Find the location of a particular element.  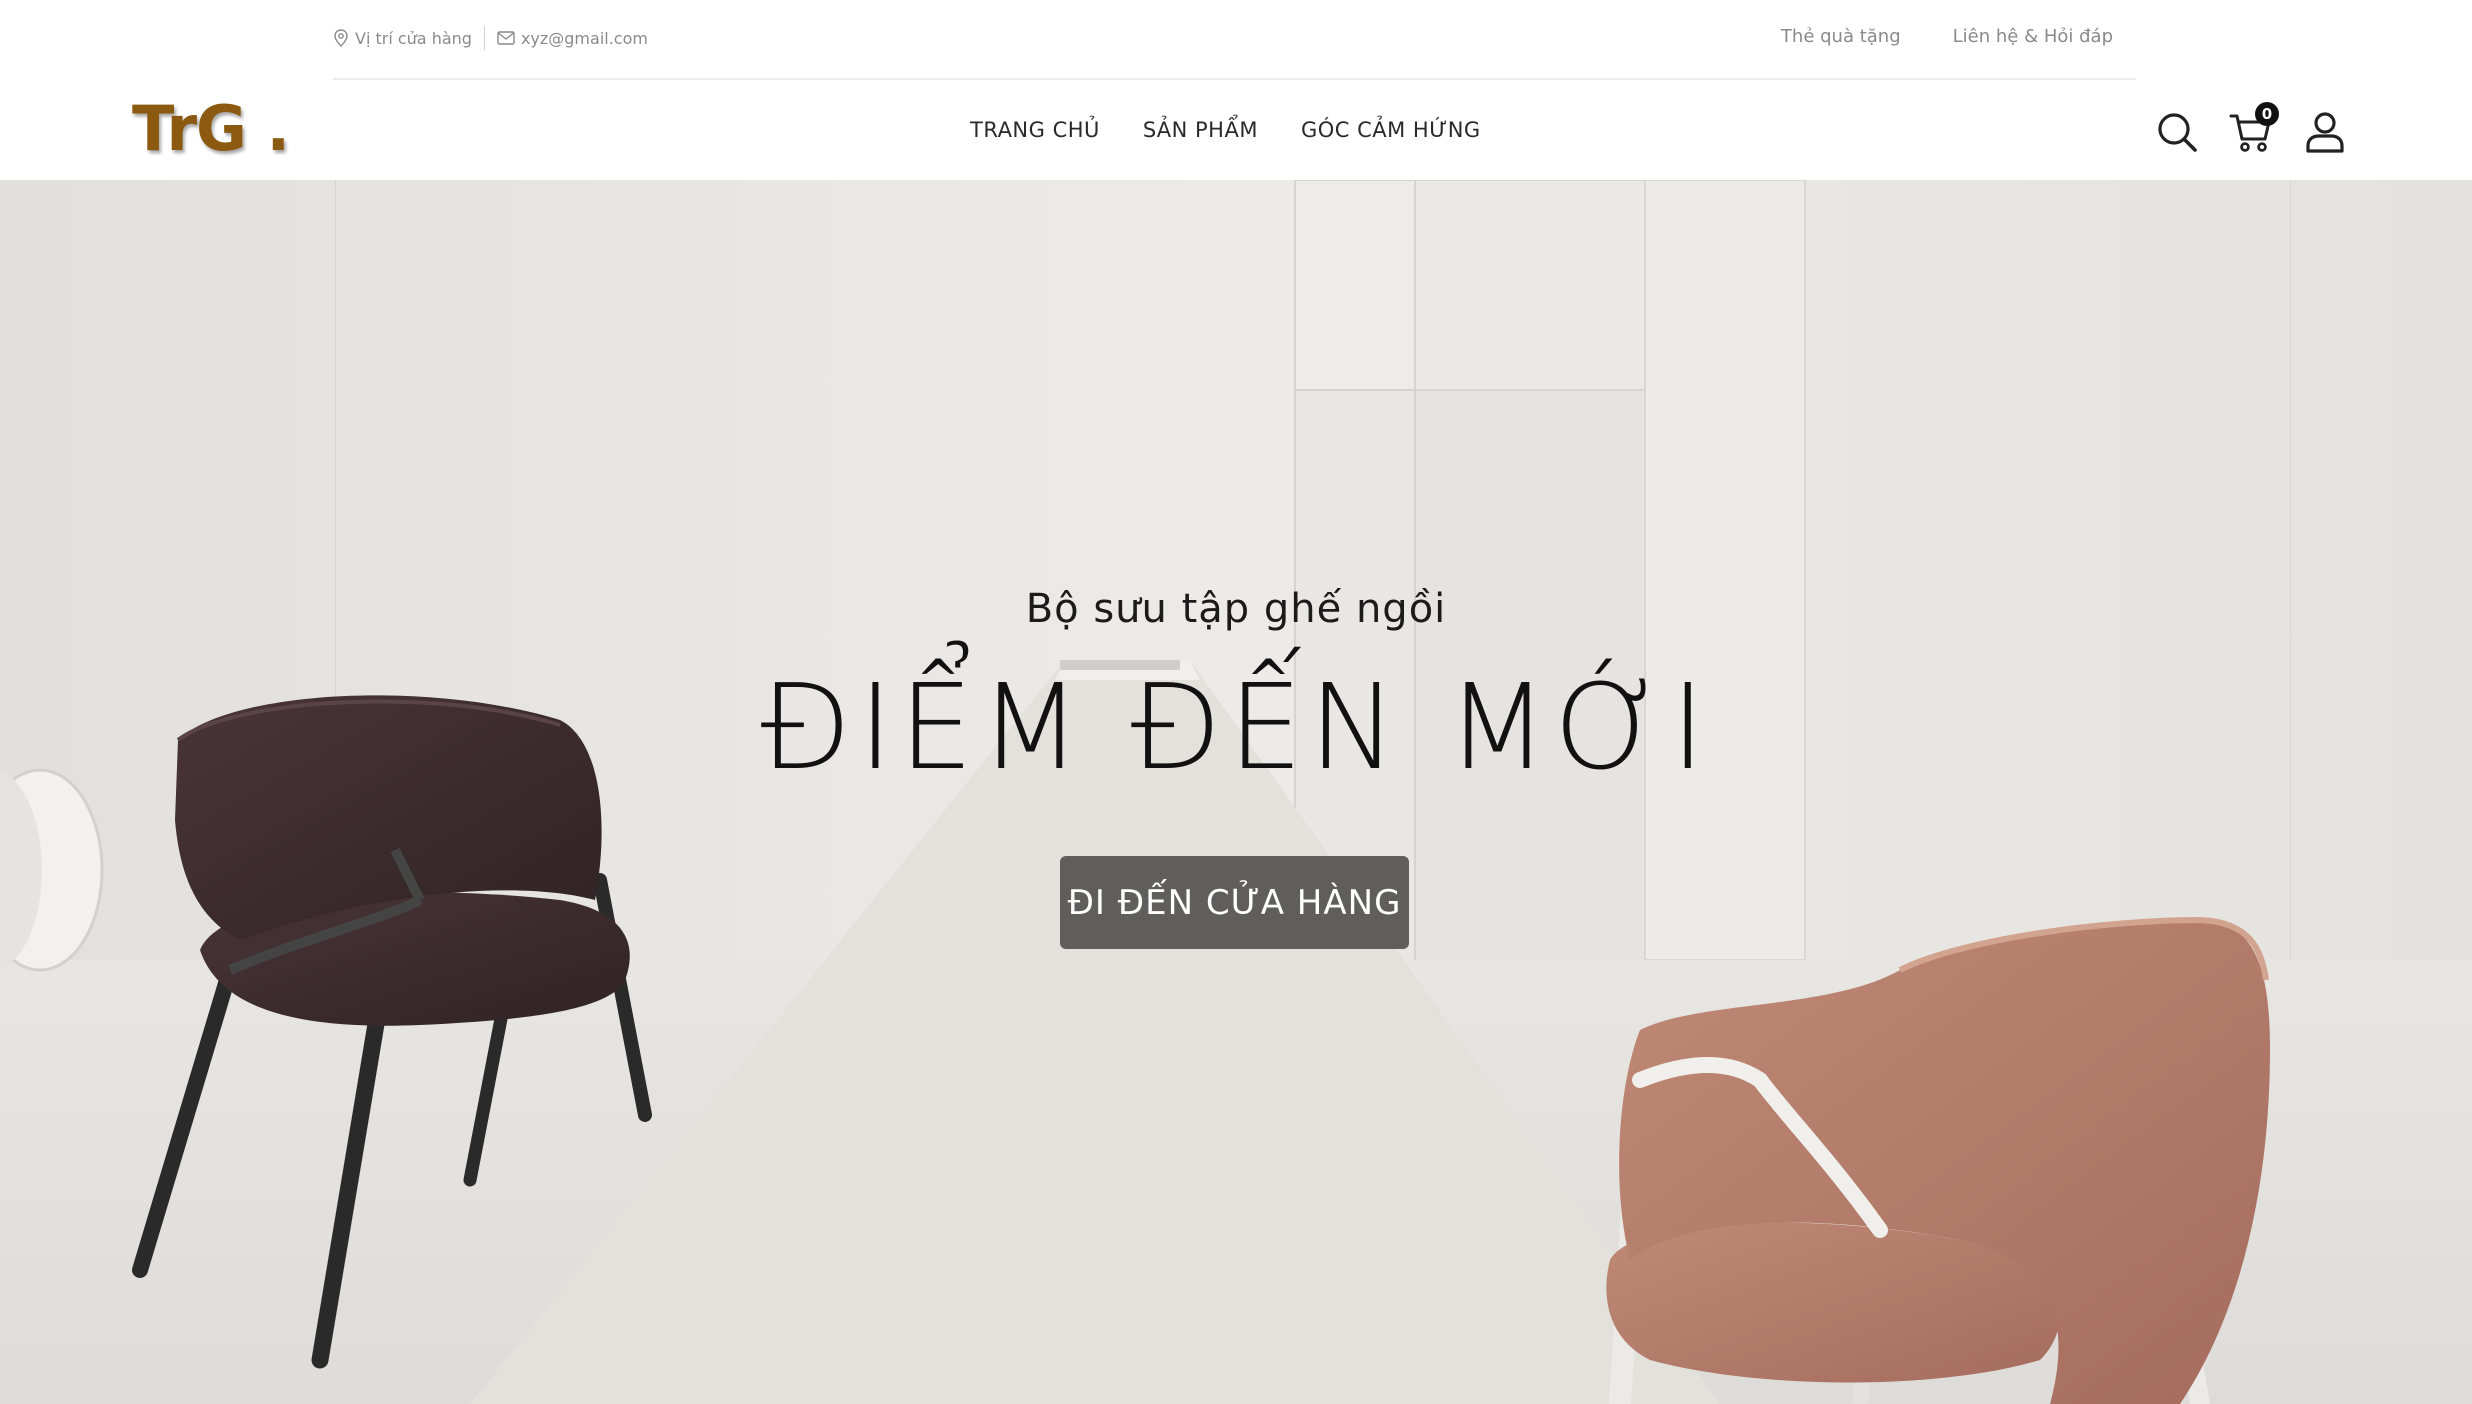

hero-title: ĐIỂM ĐẾN MỚI is located at coordinates (1236, 727).